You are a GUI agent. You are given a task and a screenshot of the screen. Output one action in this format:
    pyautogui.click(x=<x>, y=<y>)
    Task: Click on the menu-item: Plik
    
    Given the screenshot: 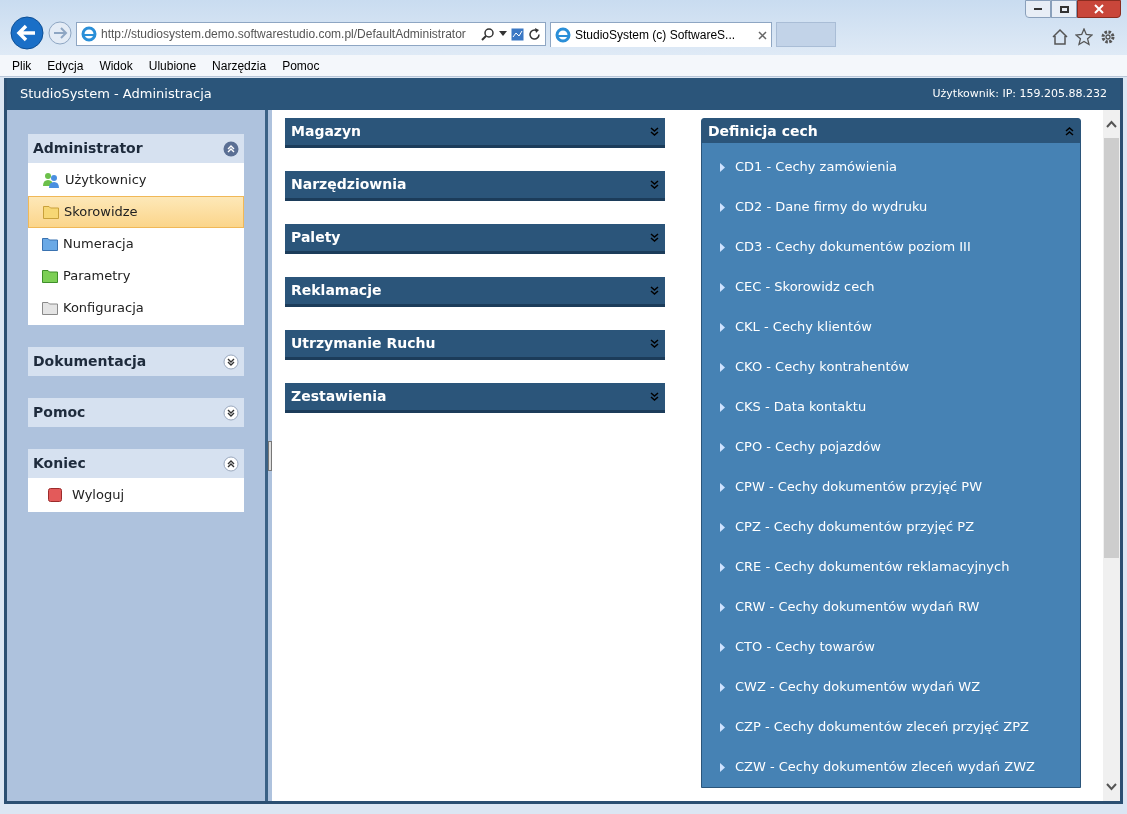 What is the action you would take?
    pyautogui.click(x=22, y=65)
    